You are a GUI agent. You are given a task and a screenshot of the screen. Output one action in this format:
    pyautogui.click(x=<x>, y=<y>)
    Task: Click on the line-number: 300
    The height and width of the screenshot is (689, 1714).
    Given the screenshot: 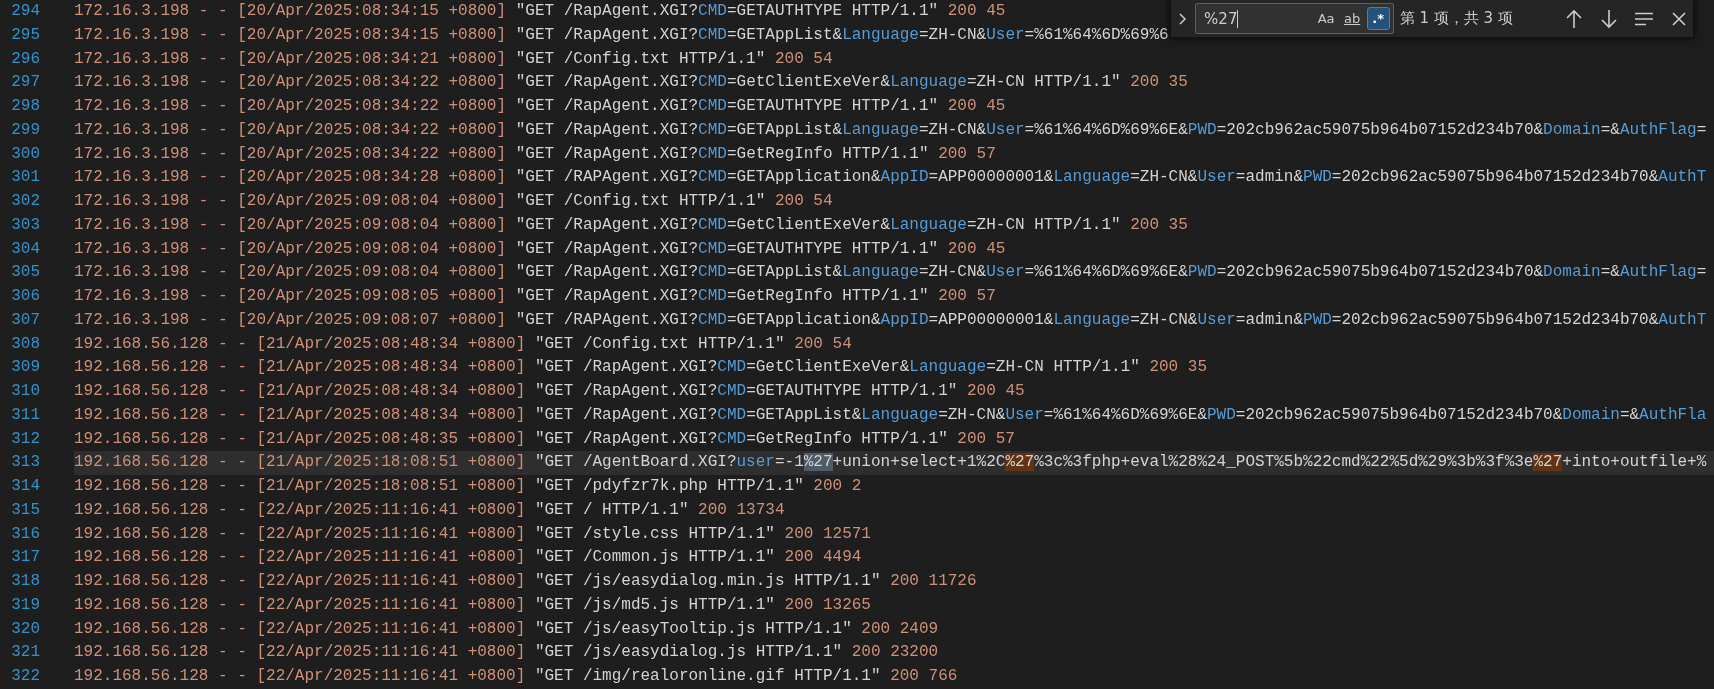 What is the action you would take?
    pyautogui.click(x=25, y=154)
    